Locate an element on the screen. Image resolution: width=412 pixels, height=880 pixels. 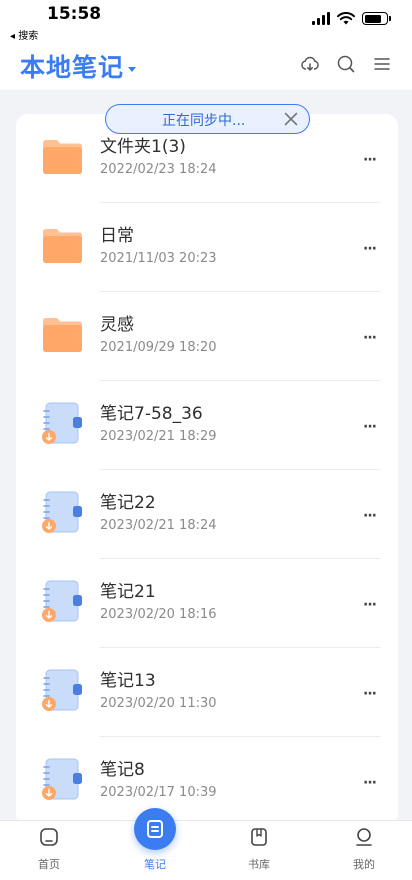
list-item: 笔记13 2023/02/20 11:30 ··· is located at coordinates (207, 692).